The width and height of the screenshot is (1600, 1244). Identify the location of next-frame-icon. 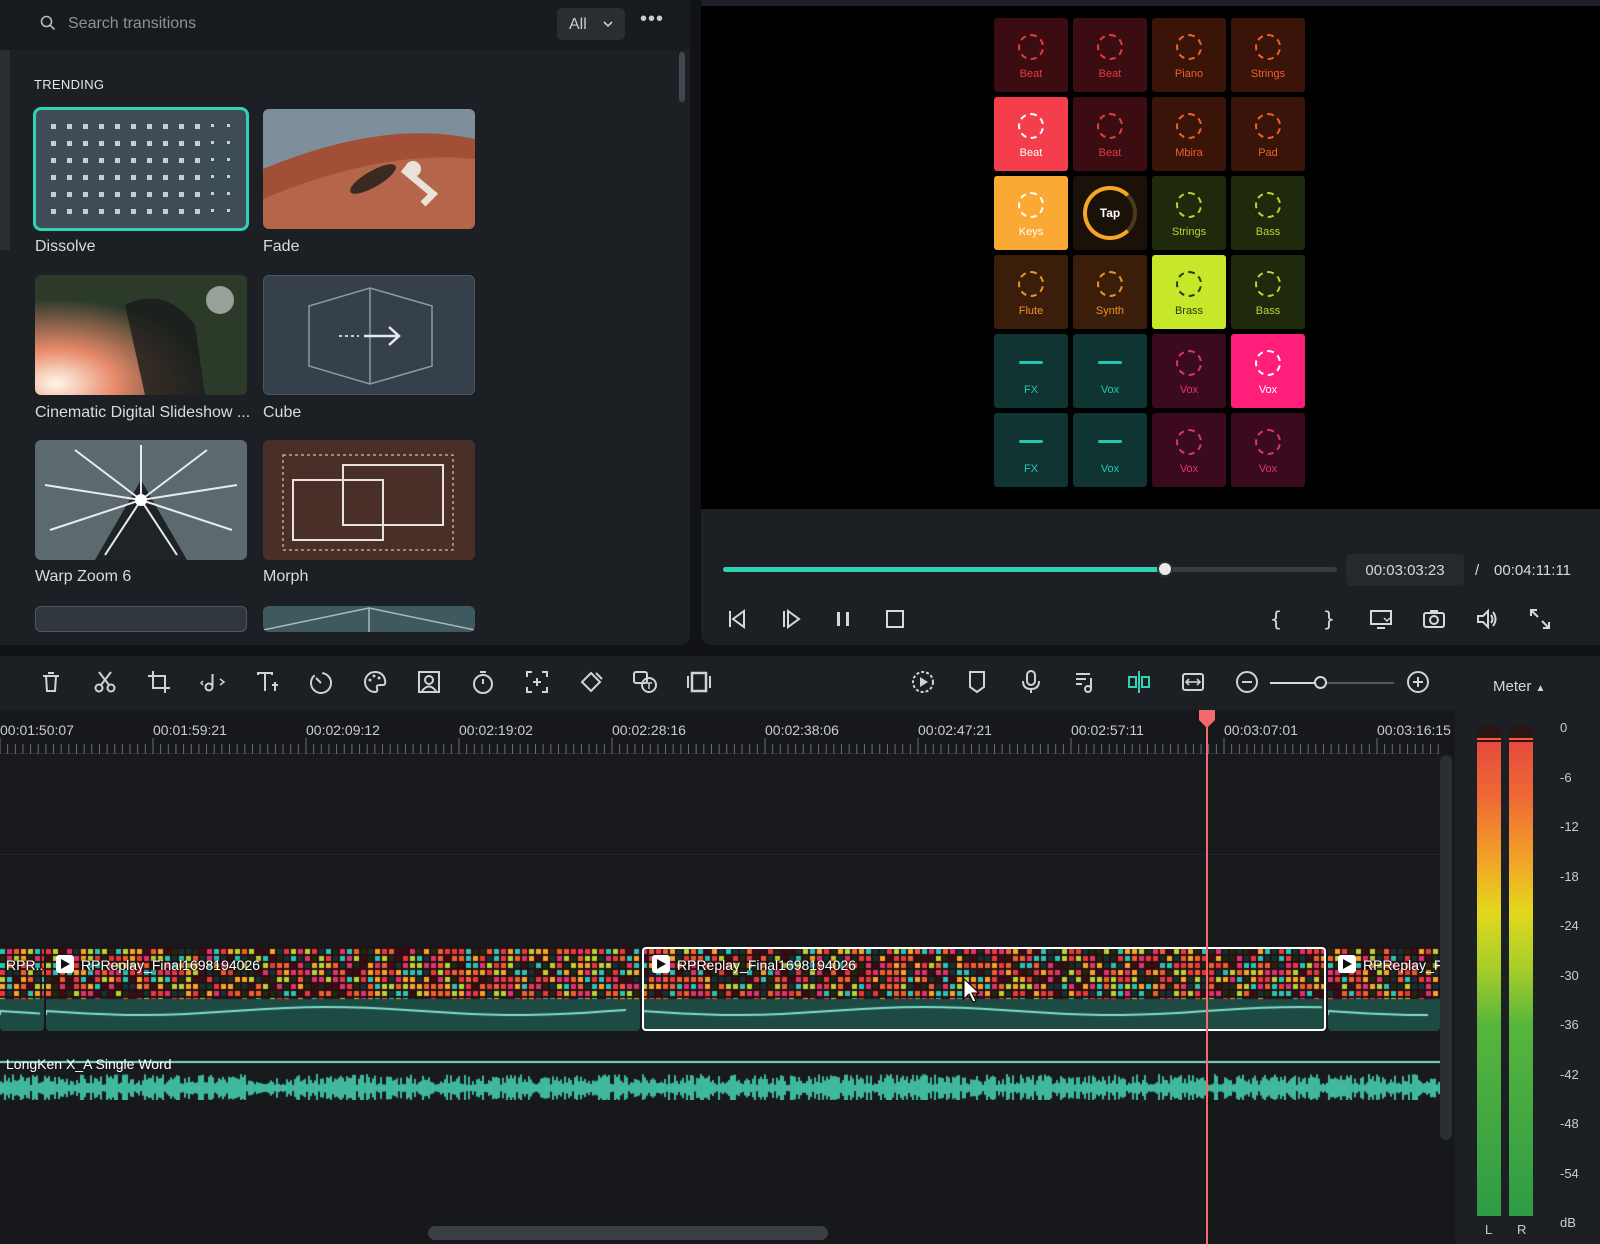
(791, 619).